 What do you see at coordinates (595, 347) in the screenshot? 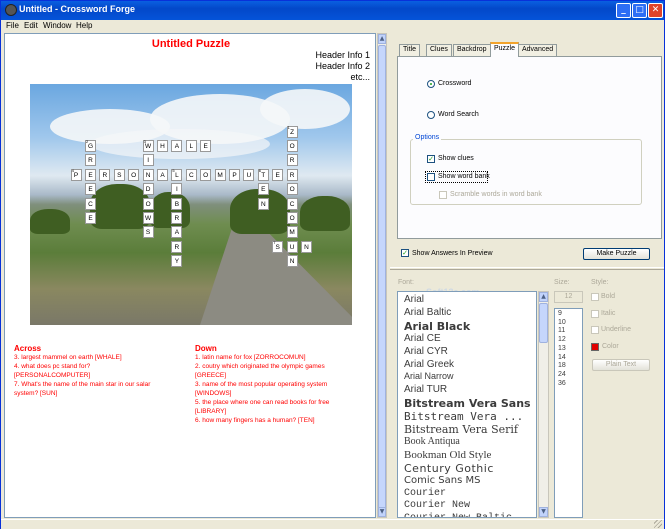
I see `color-swatch` at bounding box center [595, 347].